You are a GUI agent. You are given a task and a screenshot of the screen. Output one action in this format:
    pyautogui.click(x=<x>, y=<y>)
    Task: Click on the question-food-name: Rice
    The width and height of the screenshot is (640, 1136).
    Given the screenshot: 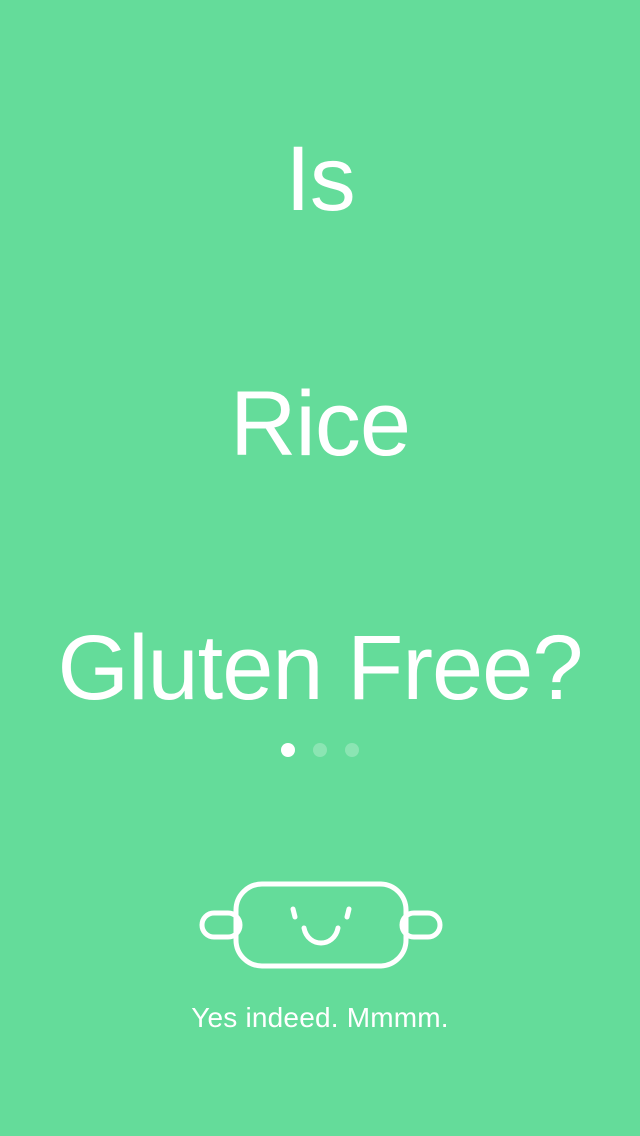 What is the action you would take?
    pyautogui.click(x=320, y=424)
    